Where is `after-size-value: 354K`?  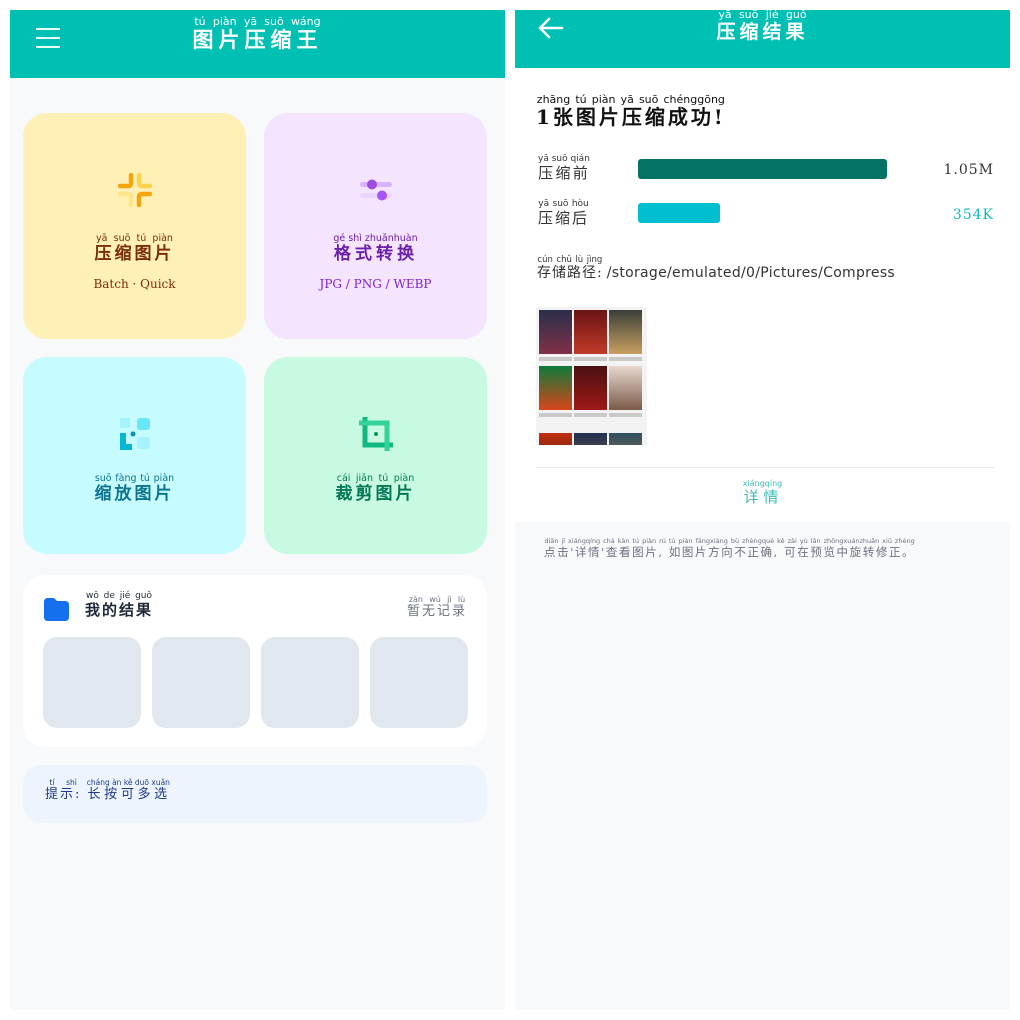
after-size-value: 354K is located at coordinates (973, 215).